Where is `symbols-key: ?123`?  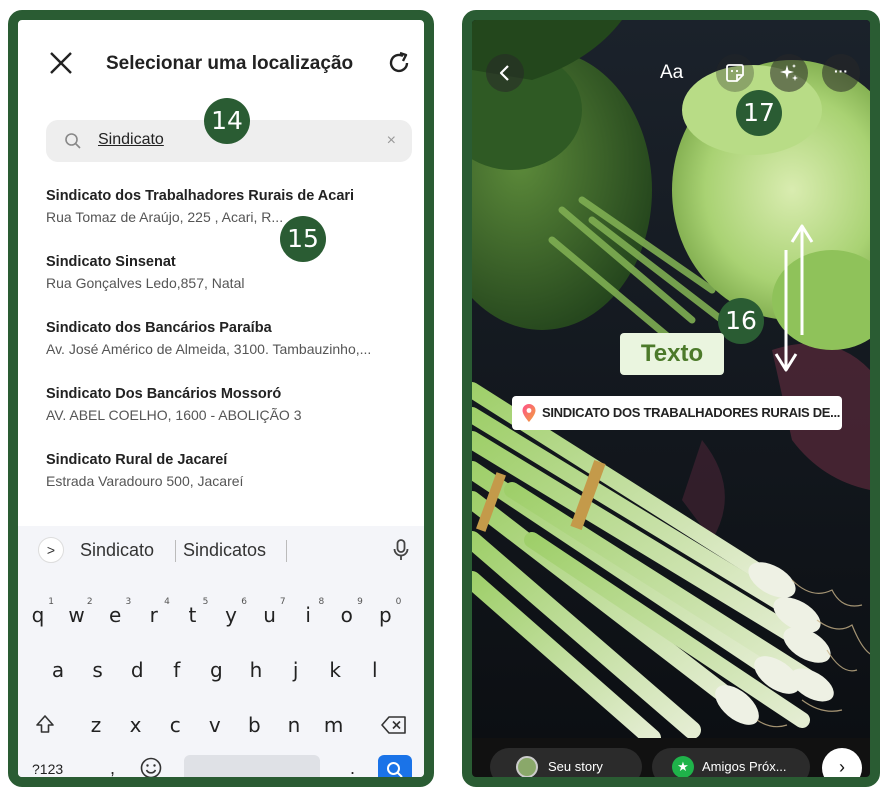 symbols-key: ?123 is located at coordinates (47, 769).